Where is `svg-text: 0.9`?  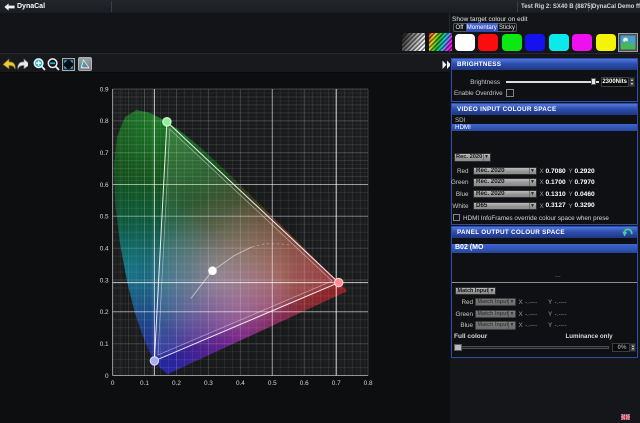
svg-text: 0.9 is located at coordinates (104, 89).